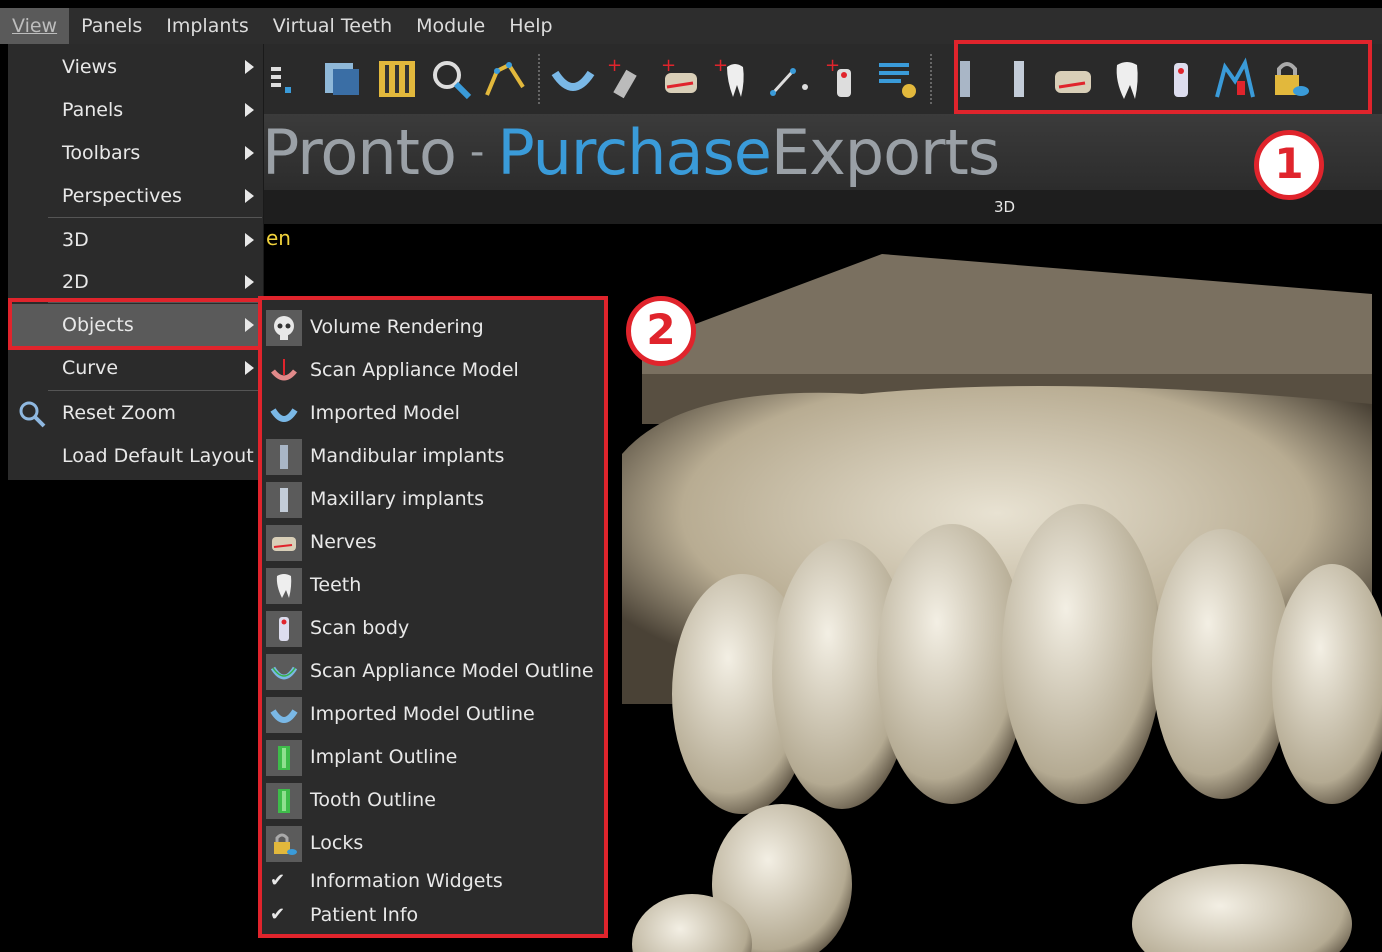  Describe the element at coordinates (627, 79) in the screenshot. I see `add-implant-icon: +` at that location.